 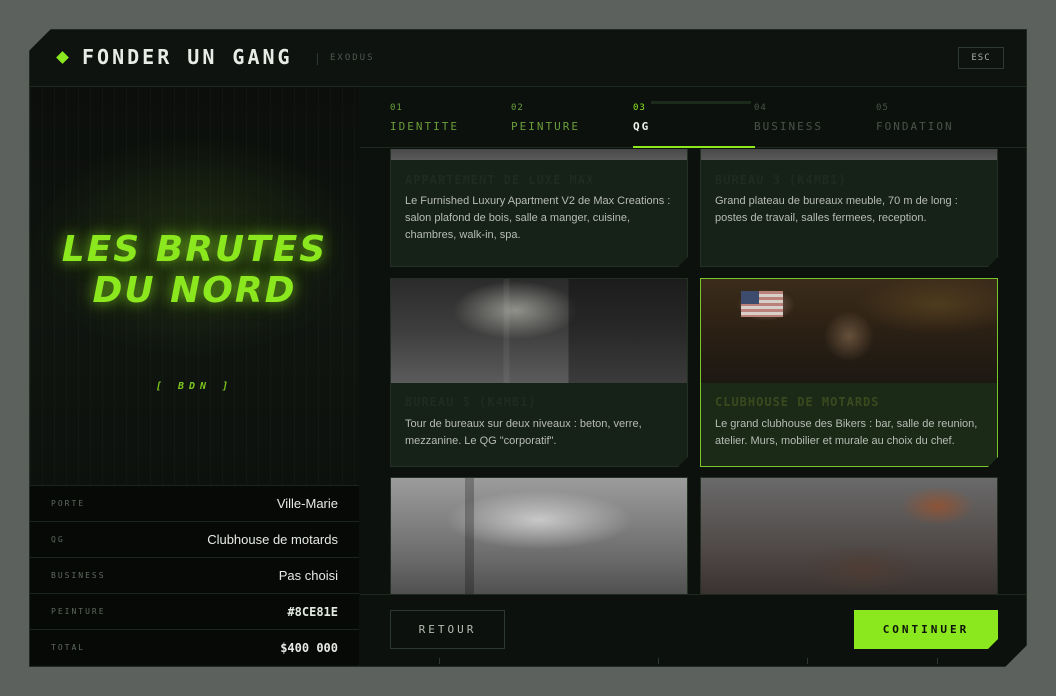 What do you see at coordinates (194, 503) in the screenshot?
I see `summary-row-porte: PORTE Ville-Marie` at bounding box center [194, 503].